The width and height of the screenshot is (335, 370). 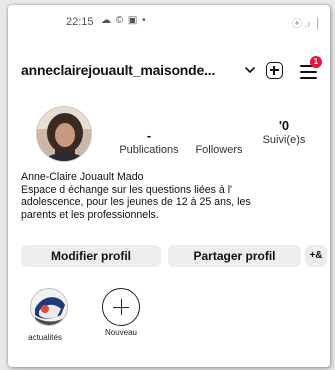 I want to click on notification-badge: 1, so click(x=316, y=62).